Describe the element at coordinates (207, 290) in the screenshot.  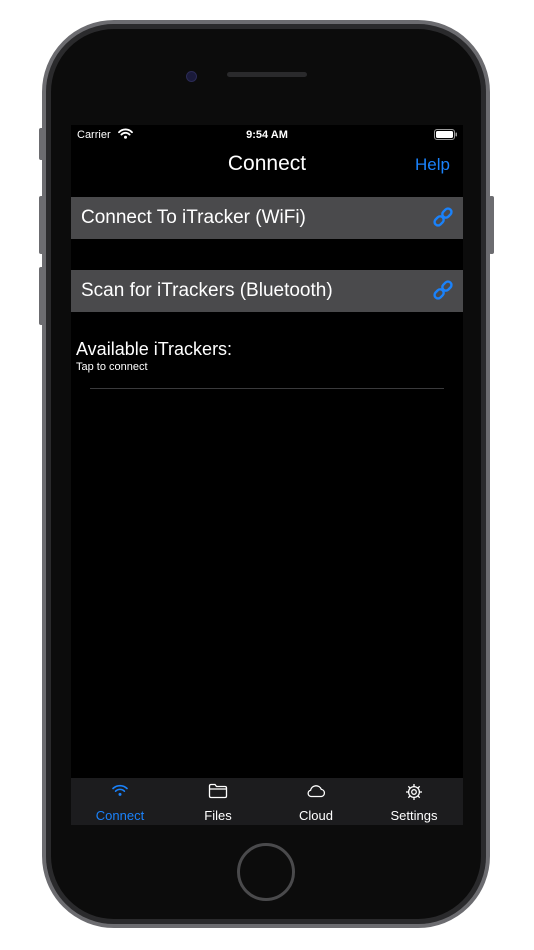
I see `scan-bluetooth-label: Scan for iTrackers (Bluetooth)` at that location.